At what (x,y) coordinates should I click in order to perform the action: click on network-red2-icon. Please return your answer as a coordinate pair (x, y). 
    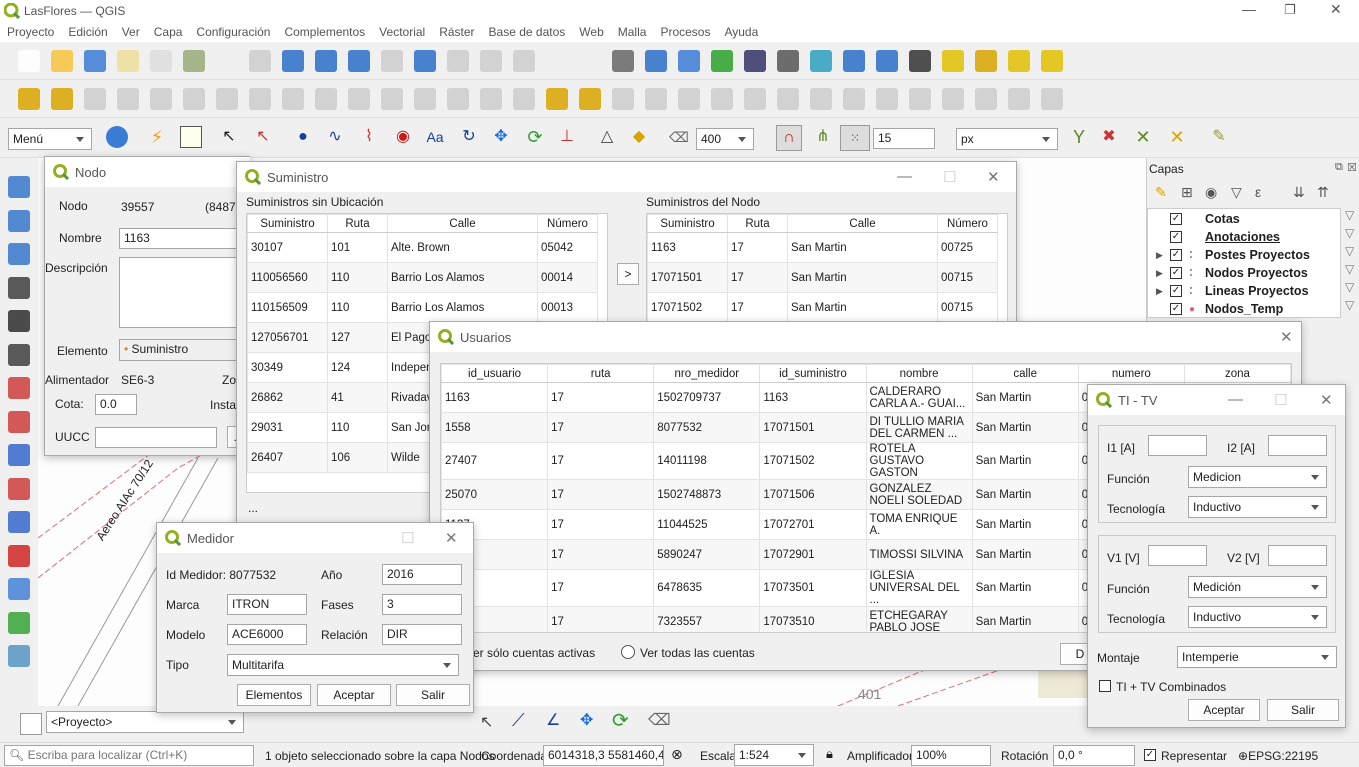
    Looking at the image, I should click on (19, 421).